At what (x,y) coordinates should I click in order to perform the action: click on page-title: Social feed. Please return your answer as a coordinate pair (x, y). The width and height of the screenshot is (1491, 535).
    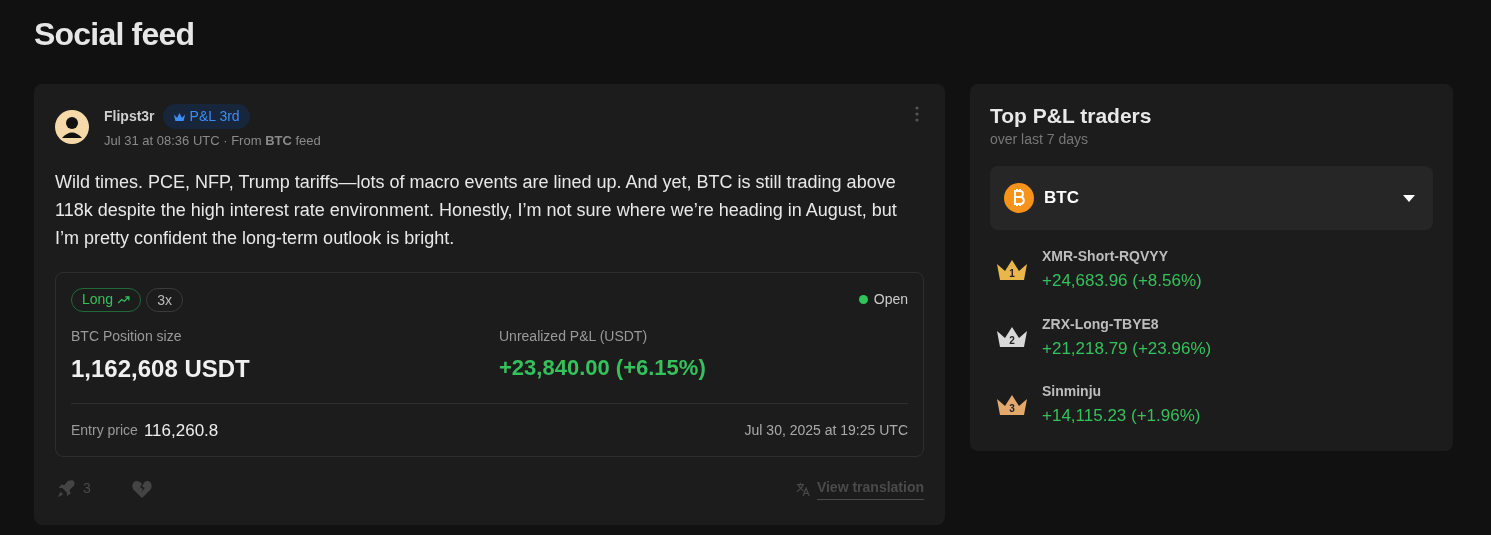
    Looking at the image, I should click on (115, 34).